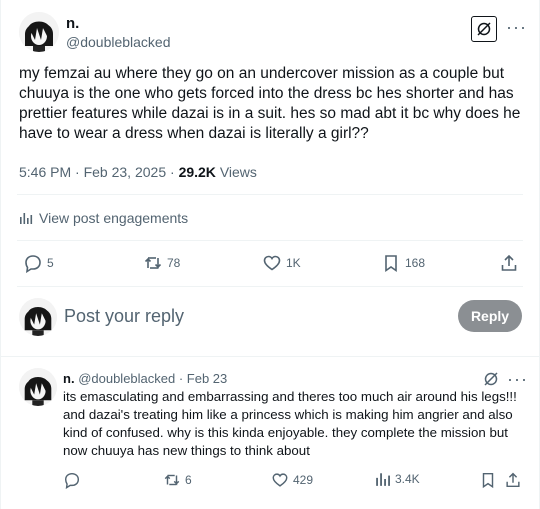 The image size is (540, 509). Describe the element at coordinates (114, 218) in the screenshot. I see `engagements-label: View post engagements` at that location.